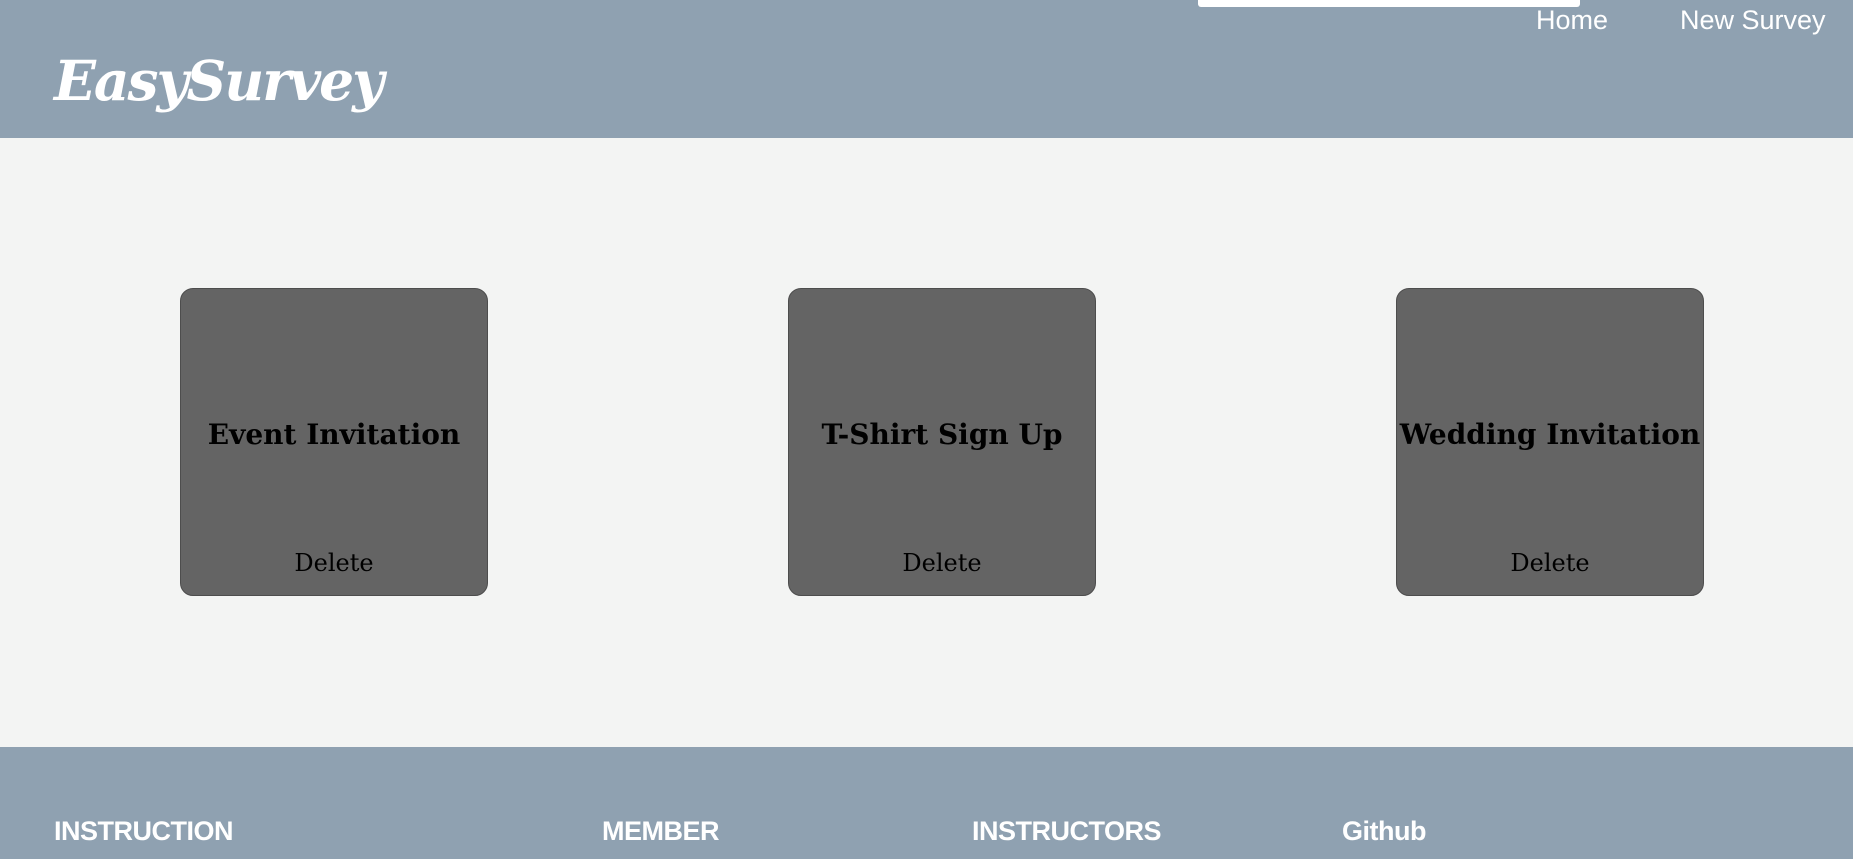 Image resolution: width=1853 pixels, height=859 pixels. What do you see at coordinates (1753, 20) in the screenshot?
I see `nav-new-survey-link: New Survey` at bounding box center [1753, 20].